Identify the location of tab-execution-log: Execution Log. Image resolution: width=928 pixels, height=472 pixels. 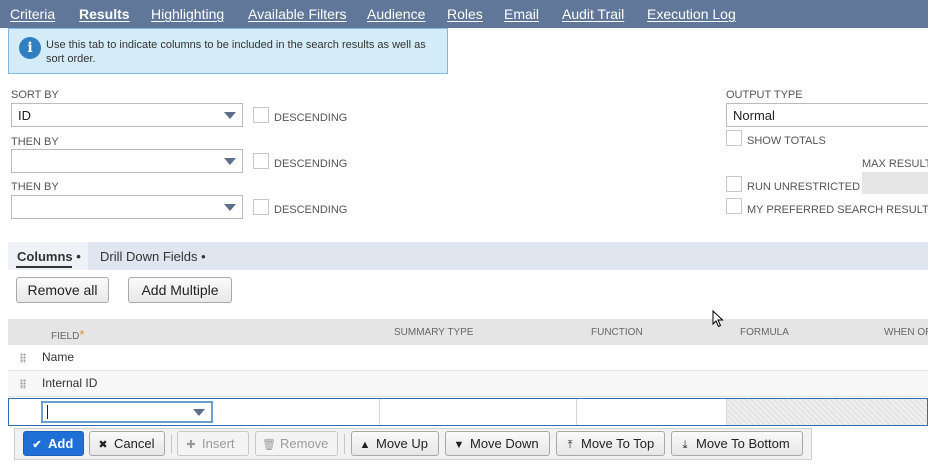
(691, 14).